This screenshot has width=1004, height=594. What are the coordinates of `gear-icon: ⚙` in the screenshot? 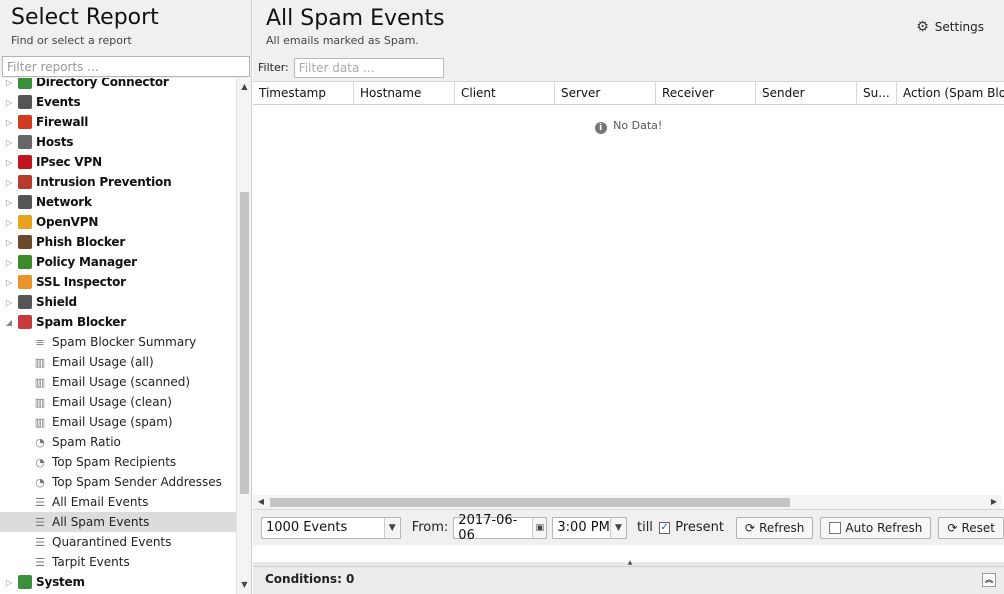 It's located at (922, 27).